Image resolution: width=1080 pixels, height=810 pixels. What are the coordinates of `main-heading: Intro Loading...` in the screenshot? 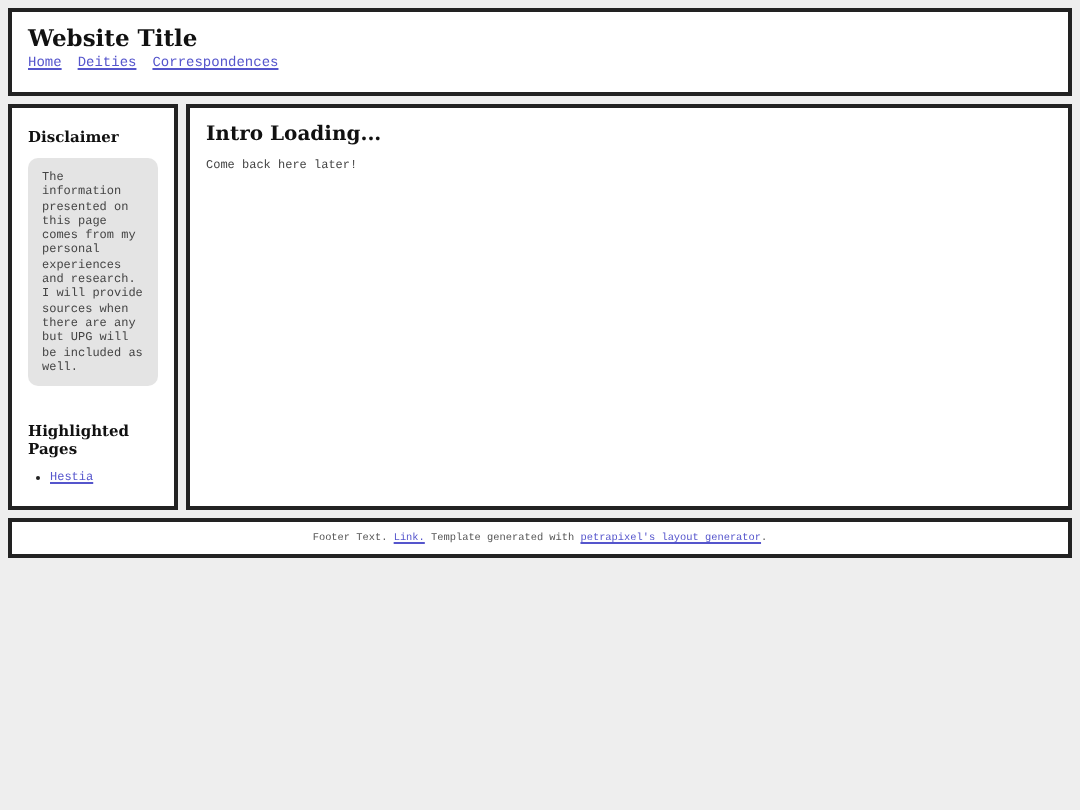 It's located at (295, 135).